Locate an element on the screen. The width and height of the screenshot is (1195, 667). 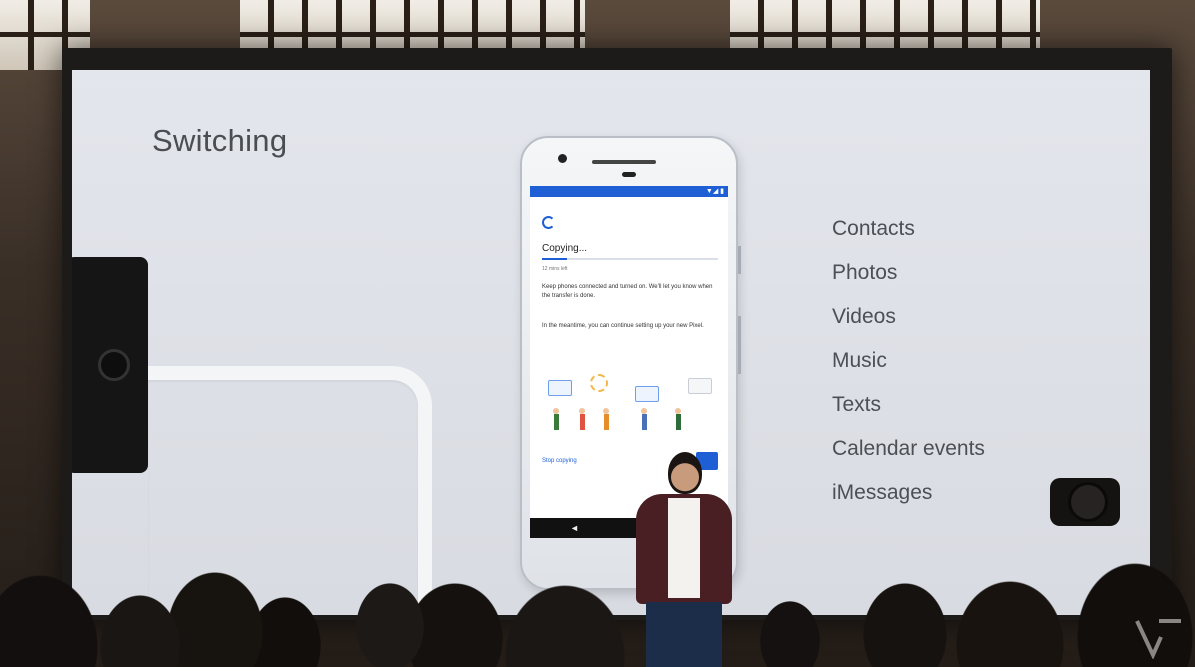
copy-progress-bar is located at coordinates (630, 259).